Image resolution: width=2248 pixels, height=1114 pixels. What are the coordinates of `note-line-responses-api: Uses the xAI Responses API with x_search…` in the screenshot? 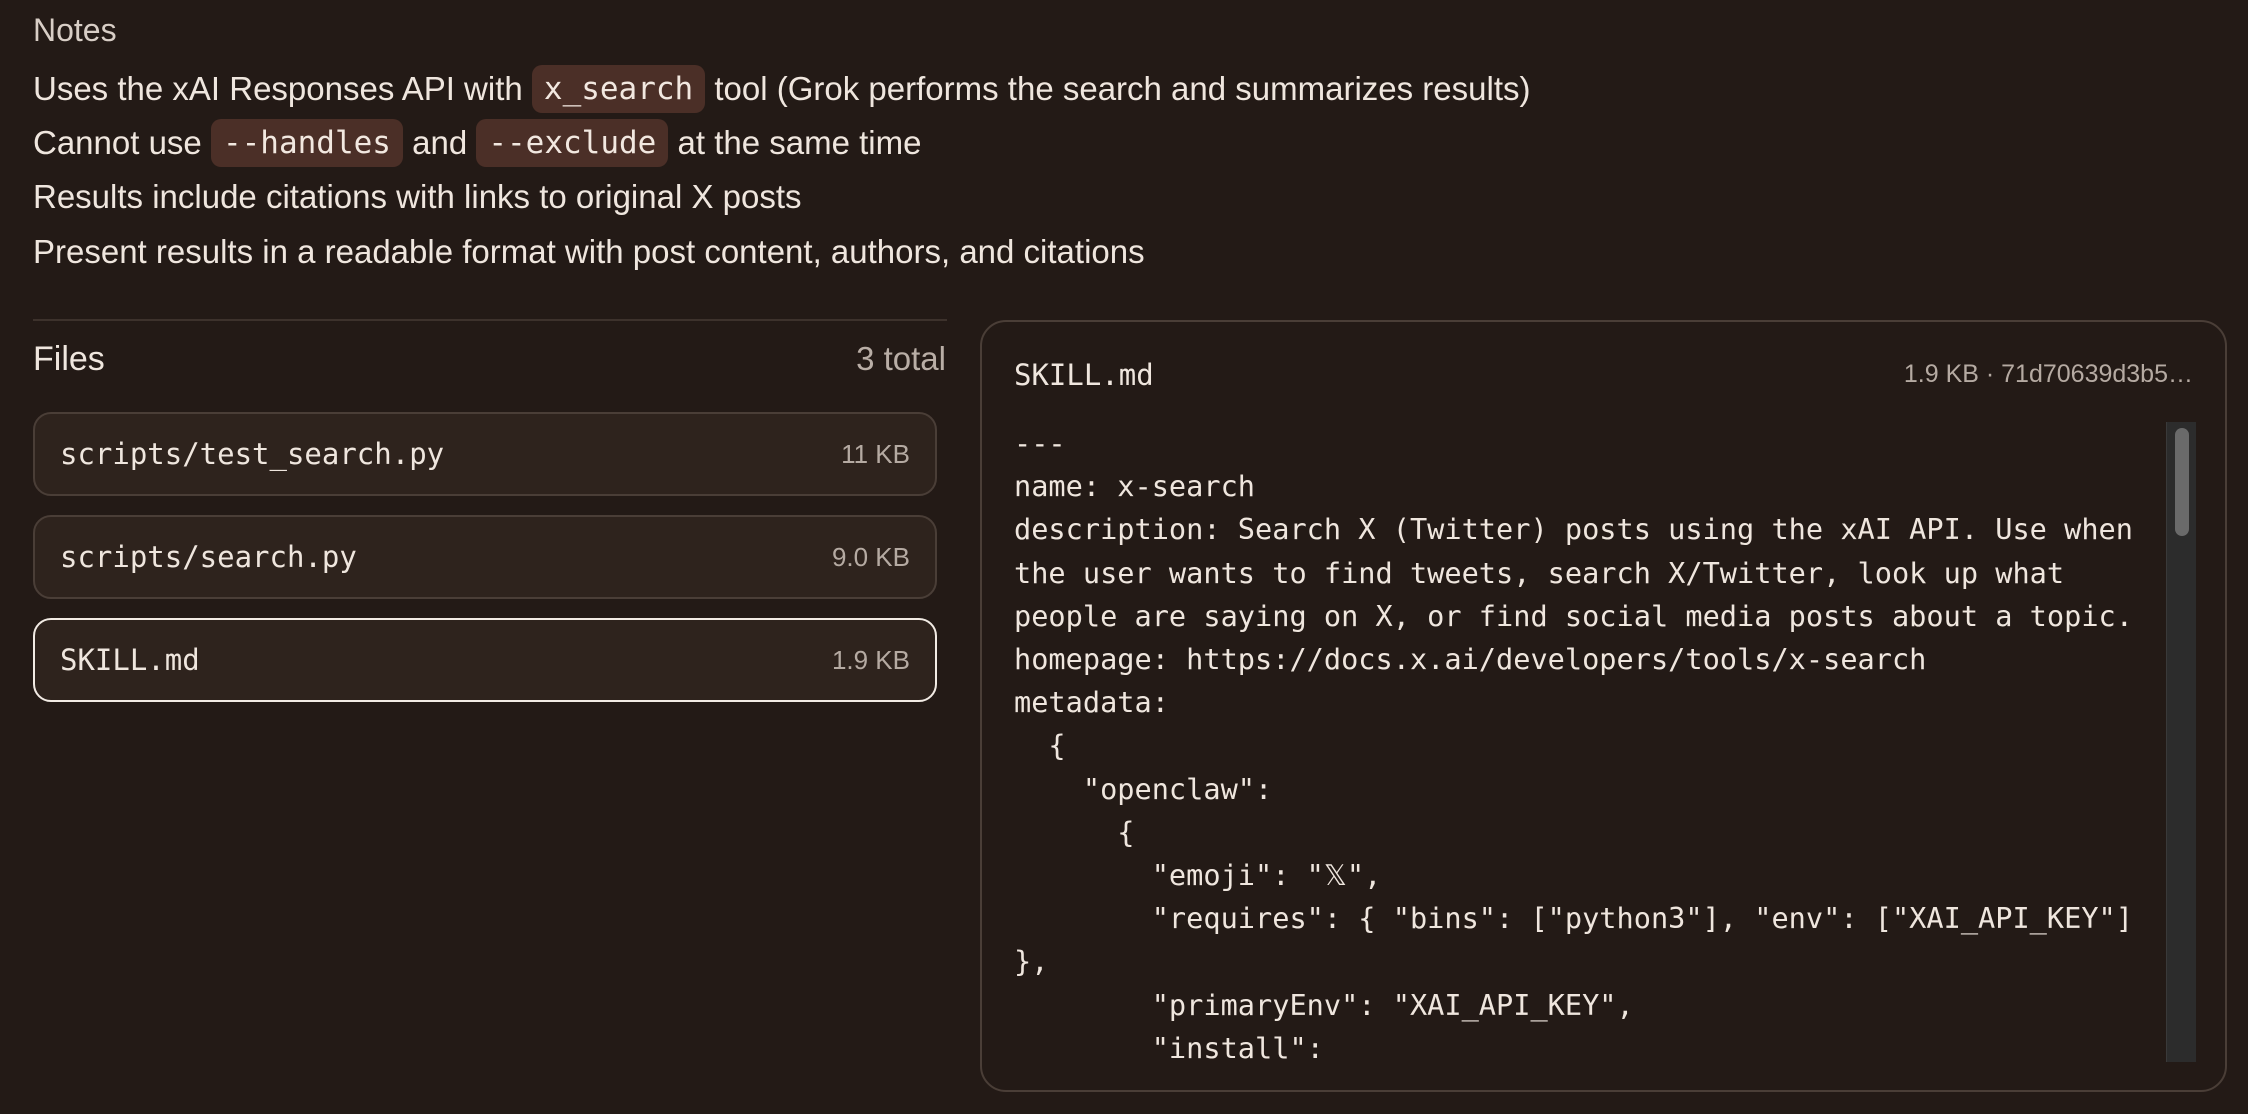 It's located at (782, 89).